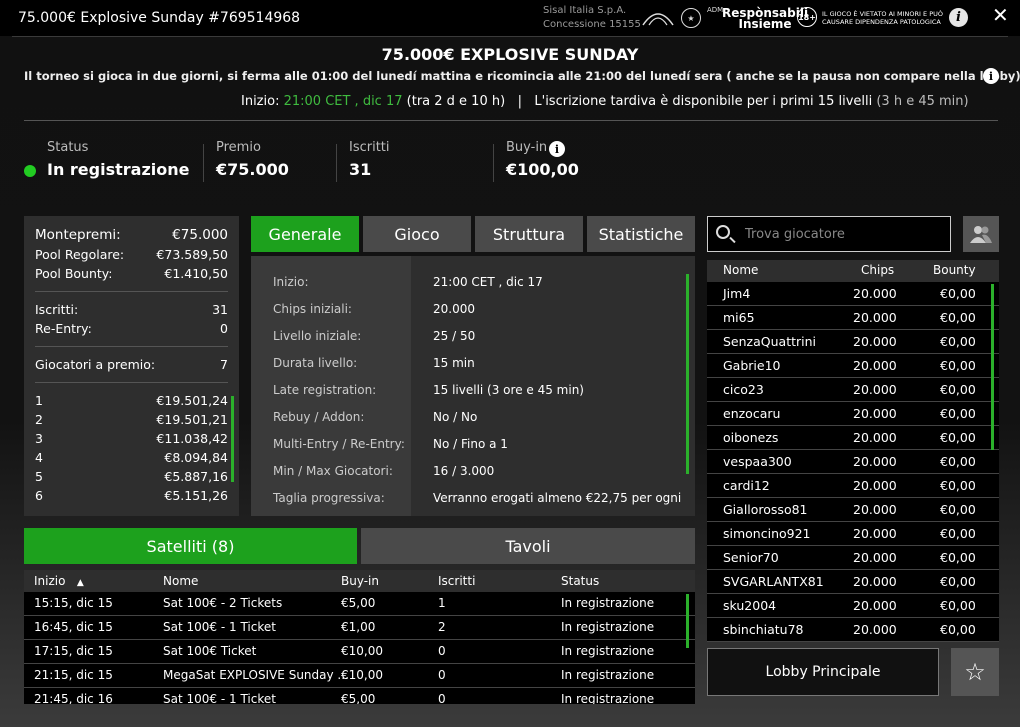  Describe the element at coordinates (159, 18) in the screenshot. I see `window-title: 75.000€ Explosive Sunday #769514968` at that location.